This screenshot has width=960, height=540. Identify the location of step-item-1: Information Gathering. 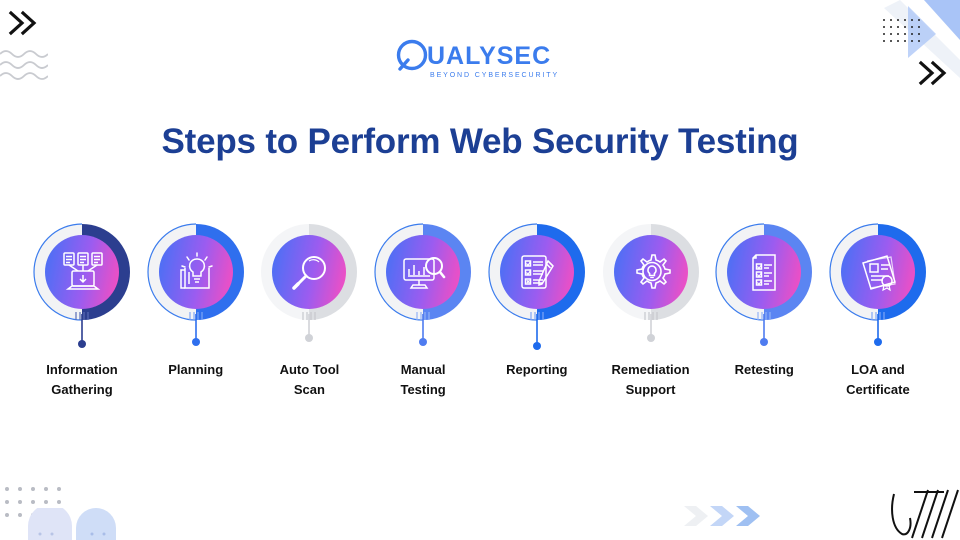
(82, 311).